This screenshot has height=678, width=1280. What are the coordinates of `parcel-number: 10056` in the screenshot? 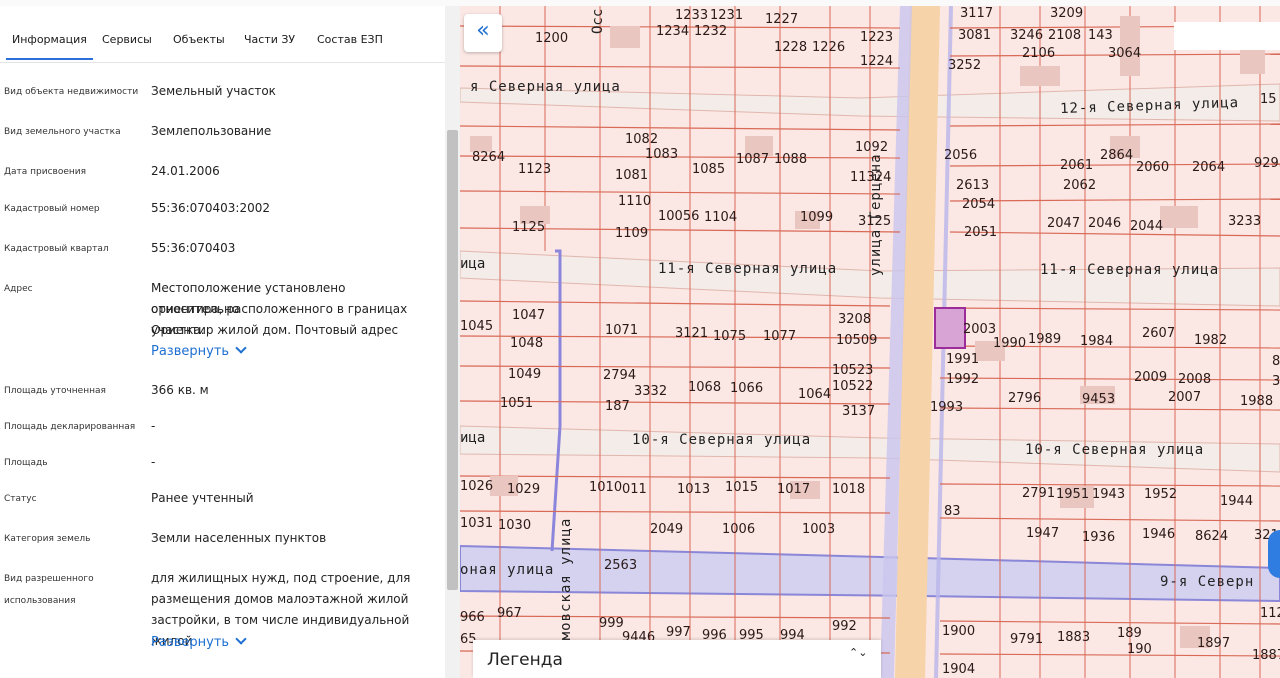 It's located at (678, 216).